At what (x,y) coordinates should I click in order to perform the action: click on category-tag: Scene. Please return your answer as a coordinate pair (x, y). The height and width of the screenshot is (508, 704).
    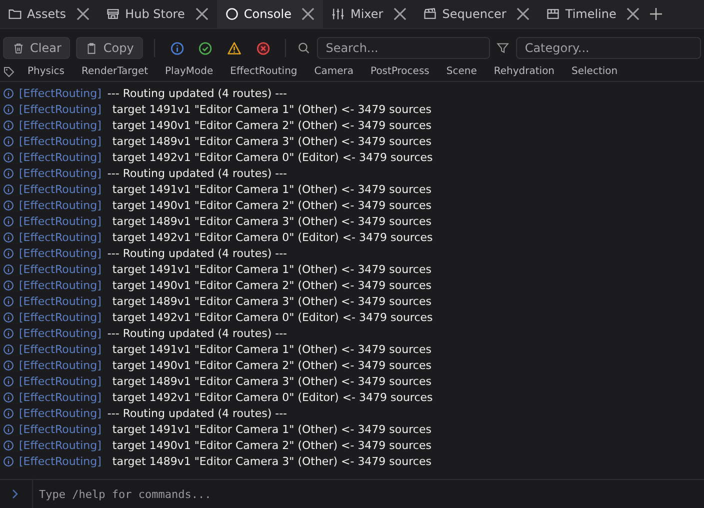
    Looking at the image, I should click on (462, 71).